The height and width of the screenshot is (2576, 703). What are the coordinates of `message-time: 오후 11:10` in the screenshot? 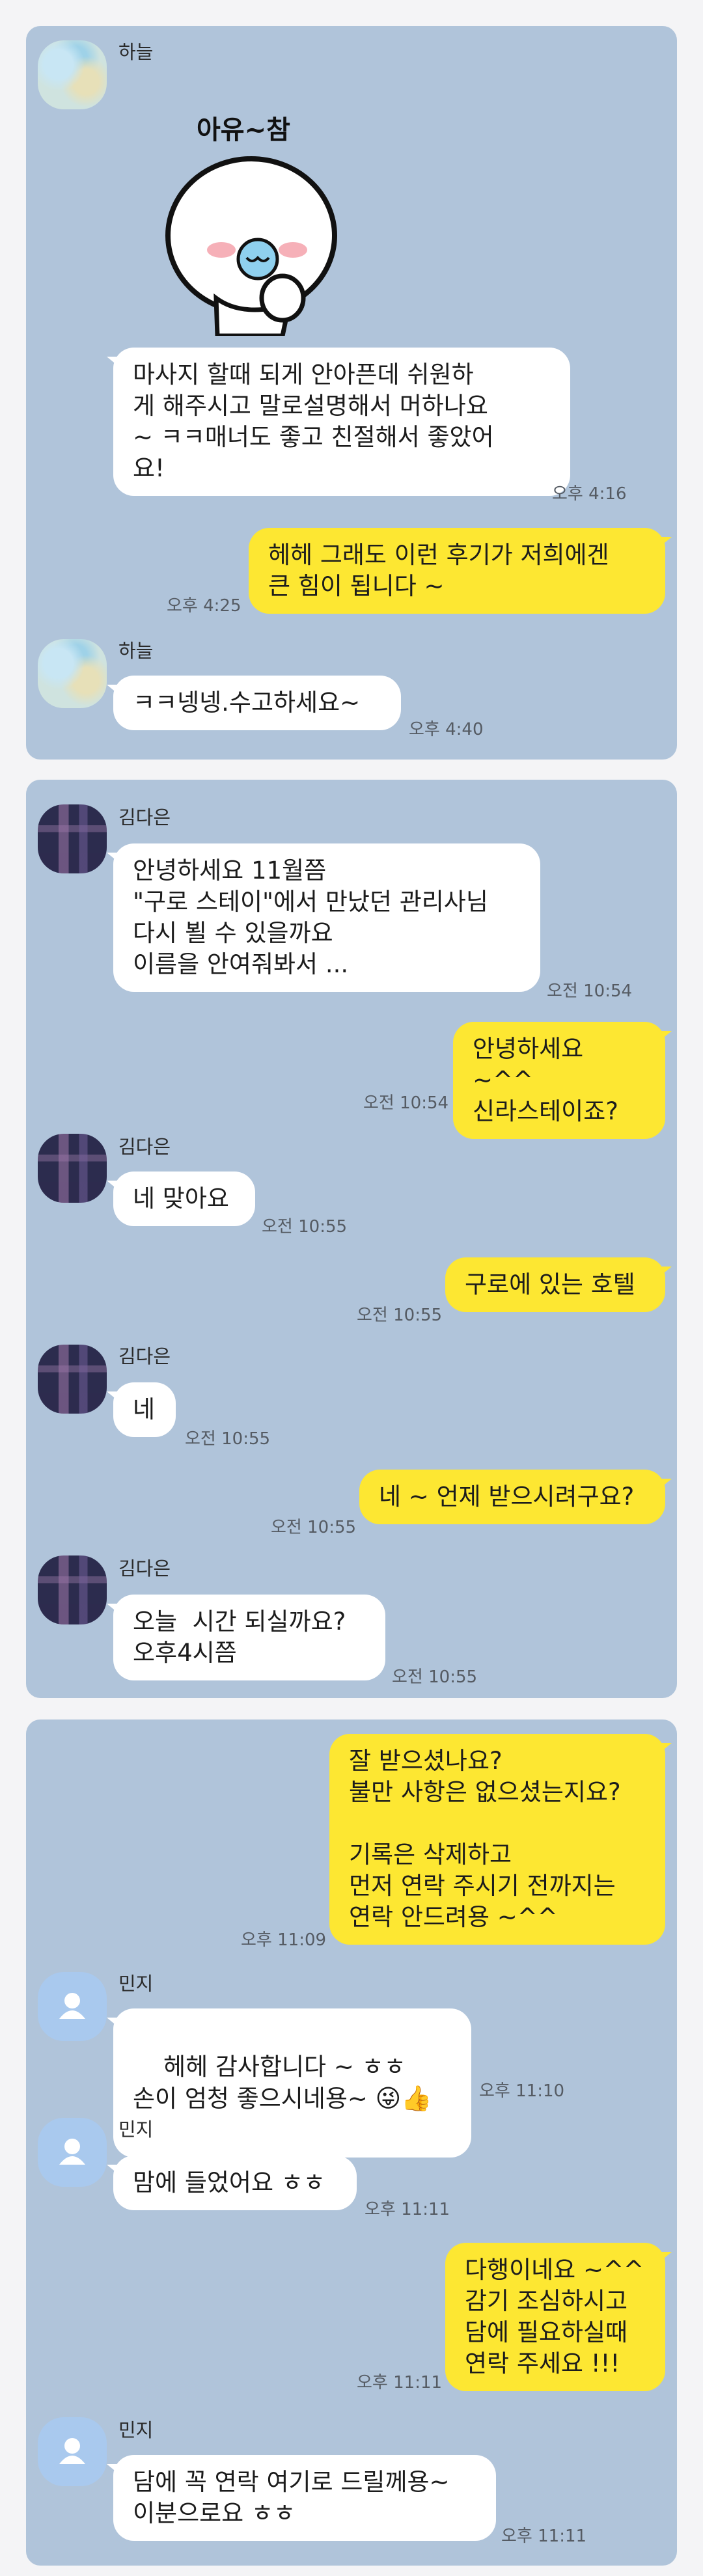 It's located at (522, 2091).